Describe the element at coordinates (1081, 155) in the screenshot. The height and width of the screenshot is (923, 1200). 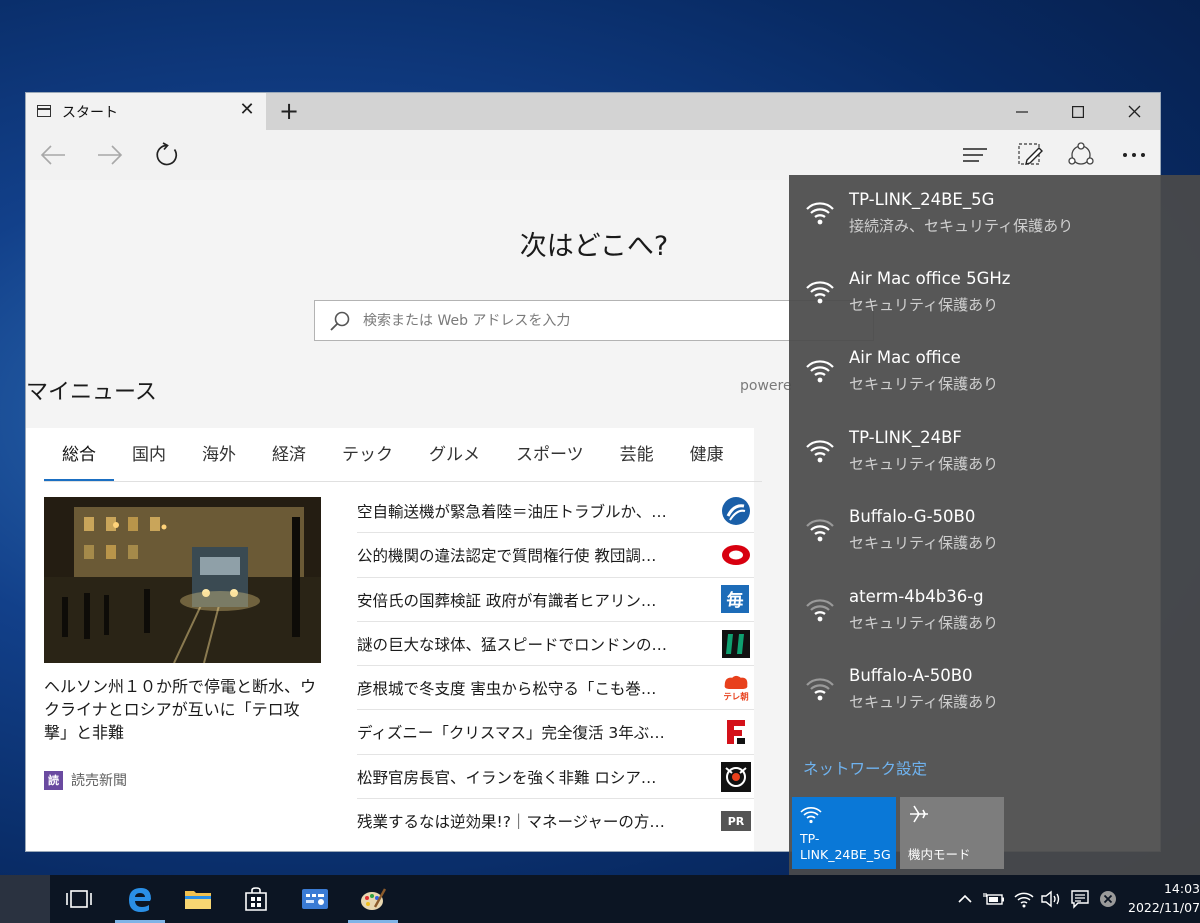
I see `share-button` at that location.